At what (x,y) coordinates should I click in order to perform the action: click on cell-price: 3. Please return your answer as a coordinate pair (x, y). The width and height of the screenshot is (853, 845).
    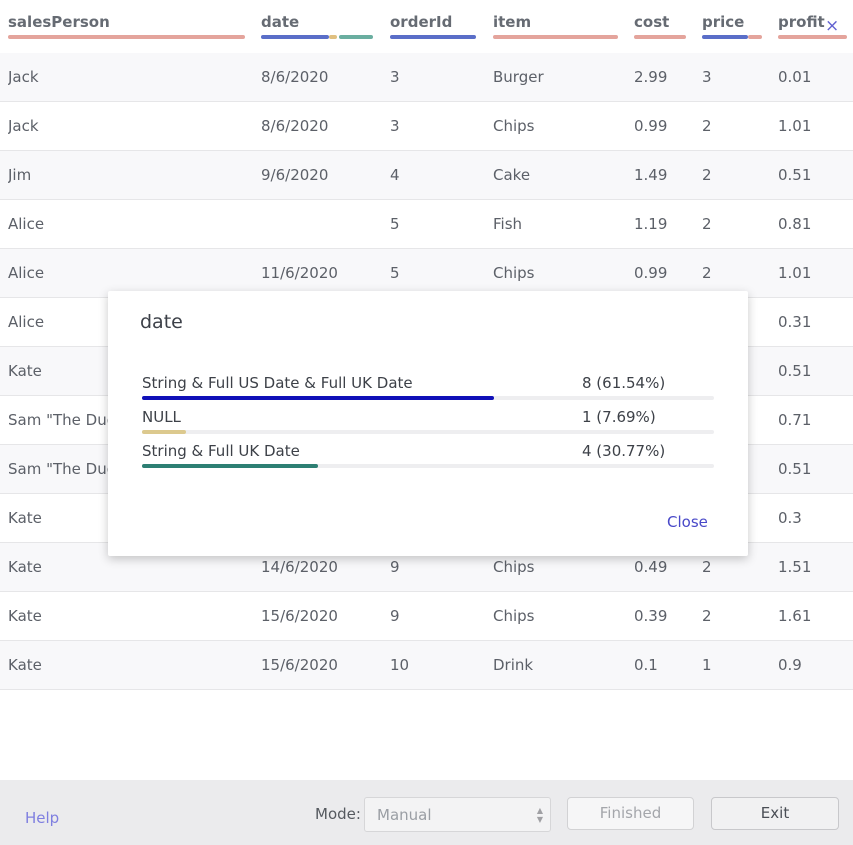
    Looking at the image, I should click on (707, 77).